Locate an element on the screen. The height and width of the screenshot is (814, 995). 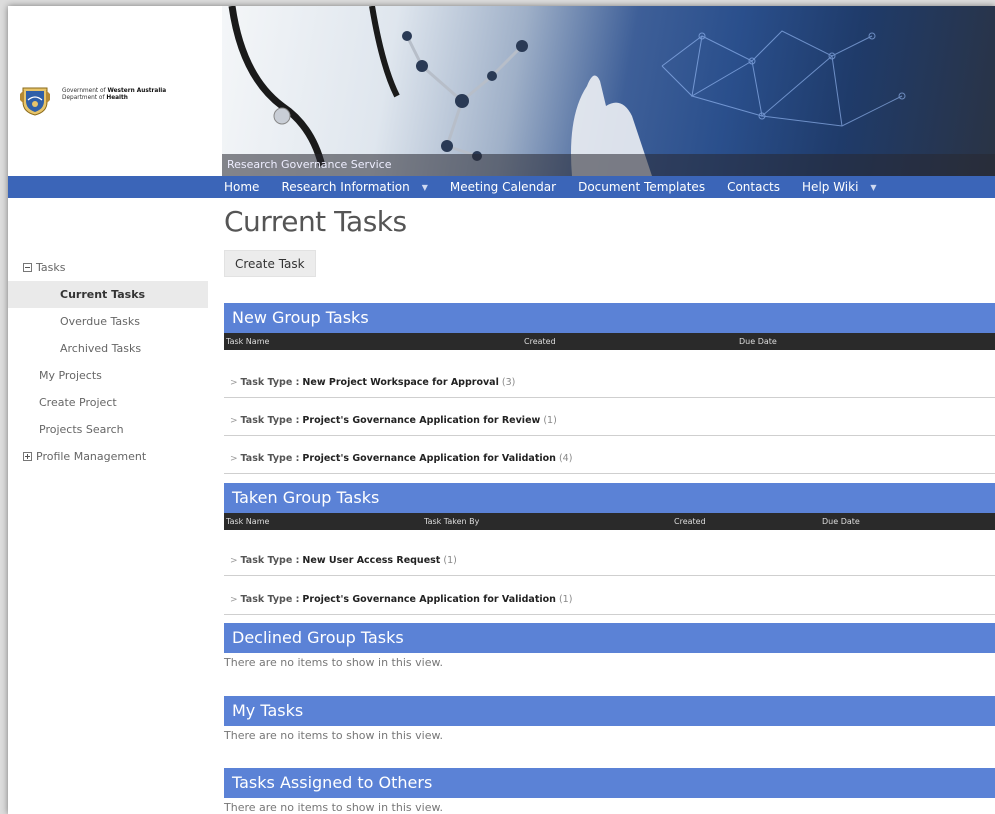
nav-meeting-calendar: Meeting Calendar is located at coordinates (503, 187).